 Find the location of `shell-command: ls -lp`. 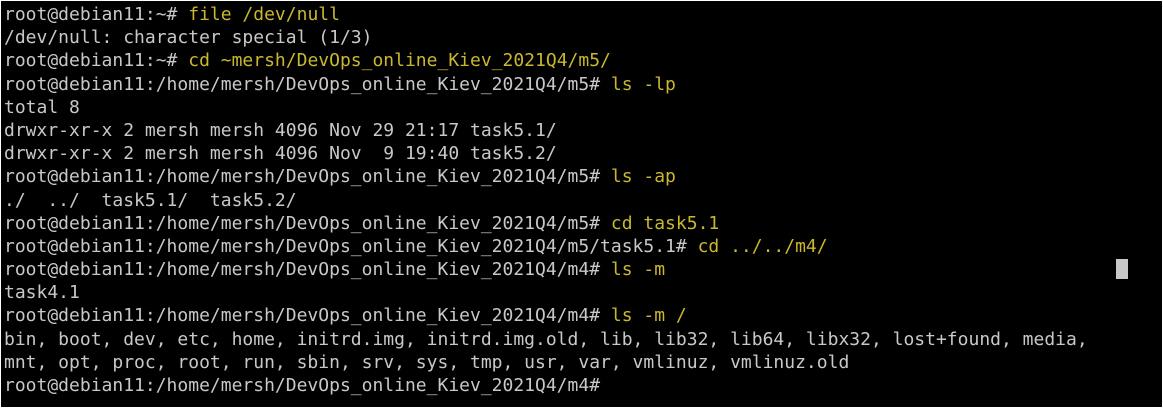

shell-command: ls -lp is located at coordinates (643, 84).